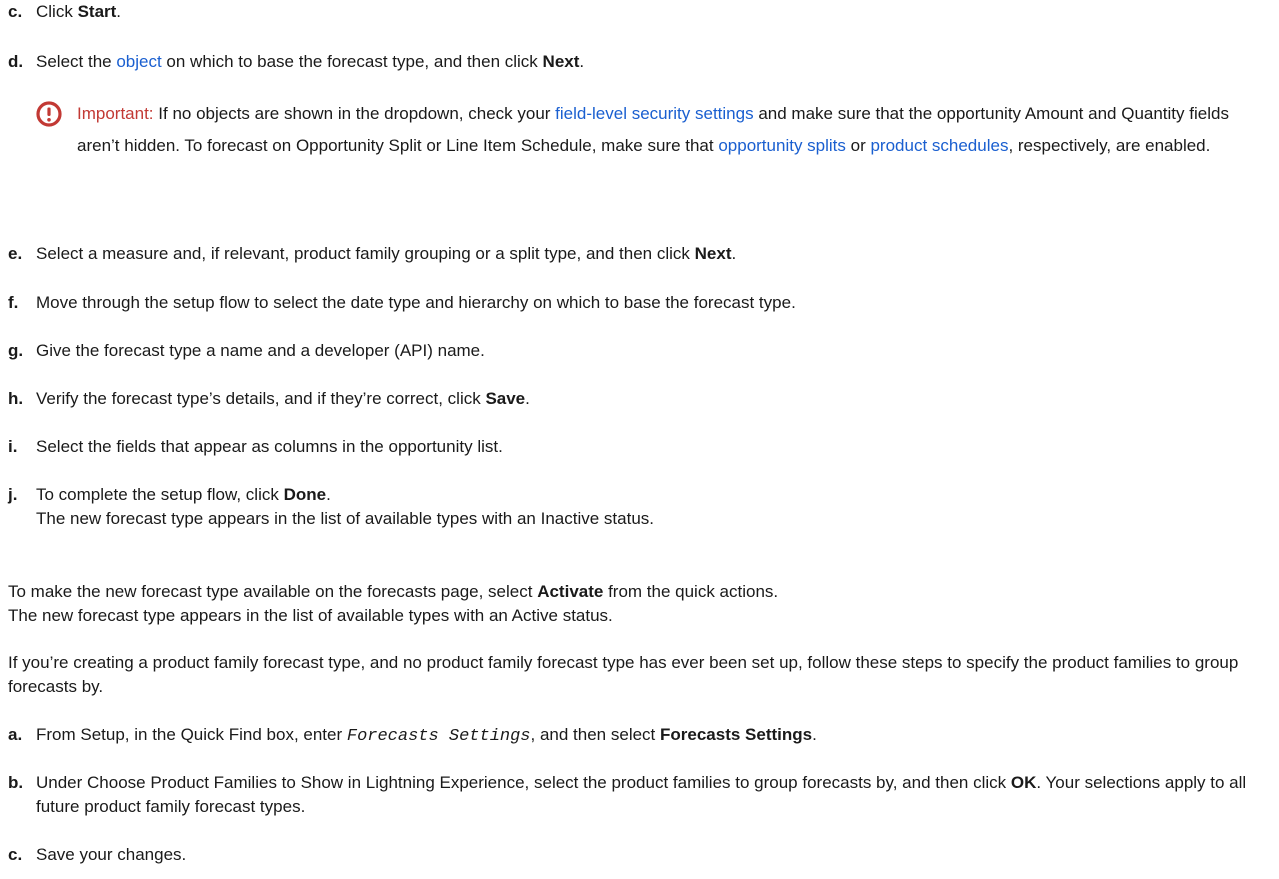 The width and height of the screenshot is (1279, 879). I want to click on ui-label-start: Start, so click(97, 11).